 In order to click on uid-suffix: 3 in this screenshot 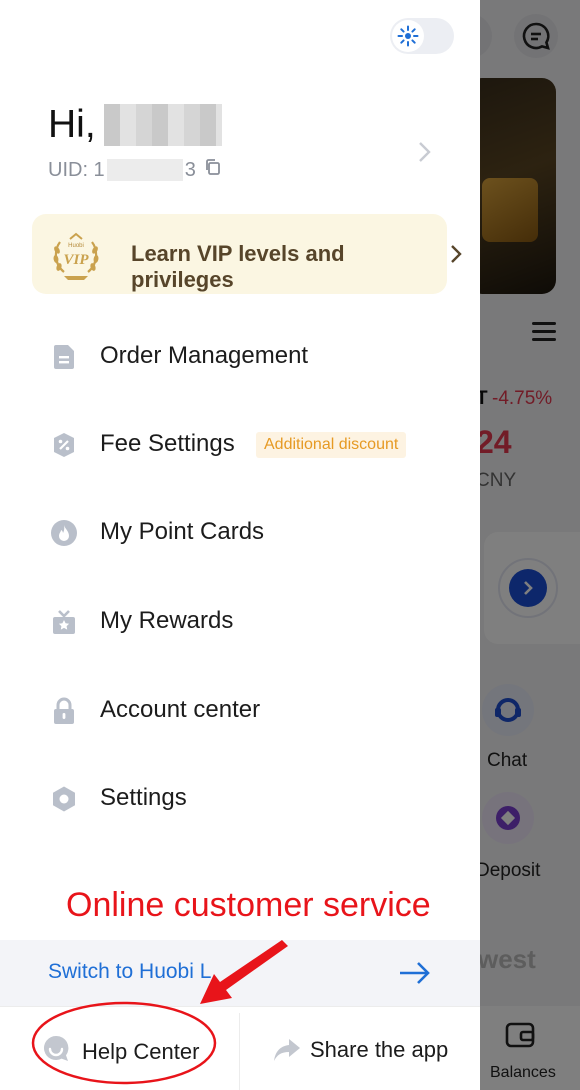, I will do `click(190, 169)`.